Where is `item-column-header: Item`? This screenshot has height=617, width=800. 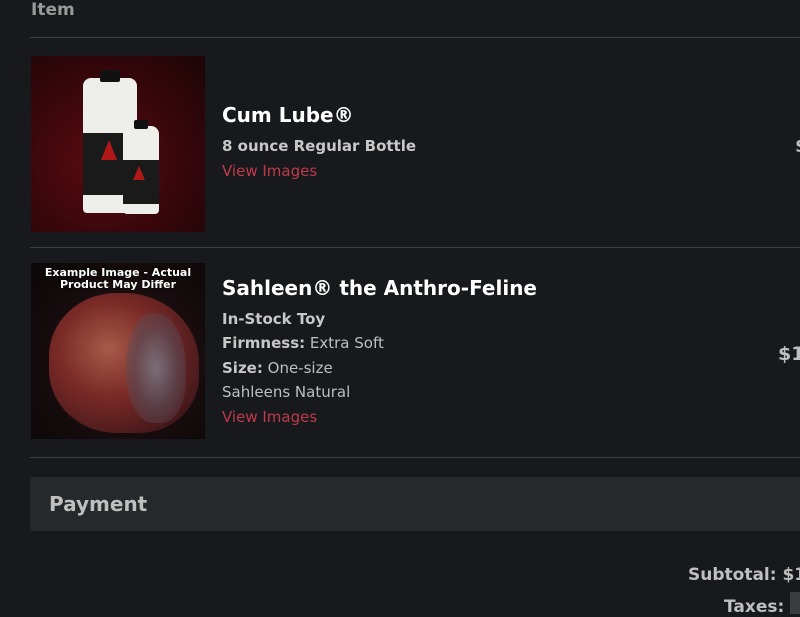 item-column-header: Item is located at coordinates (53, 10).